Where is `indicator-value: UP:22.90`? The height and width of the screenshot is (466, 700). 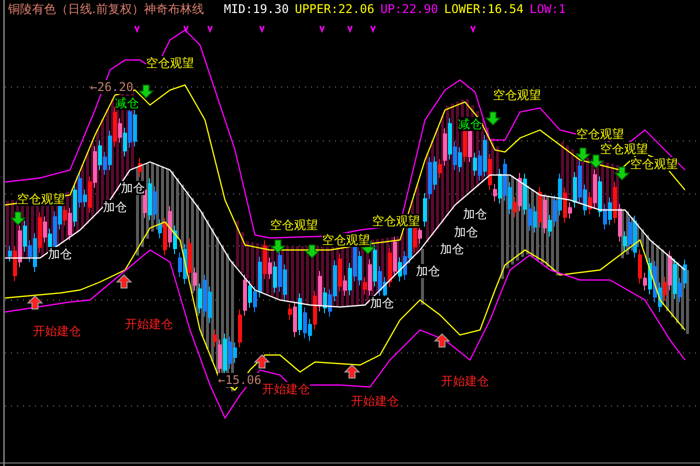
indicator-value: UP:22.90 is located at coordinates (409, 9).